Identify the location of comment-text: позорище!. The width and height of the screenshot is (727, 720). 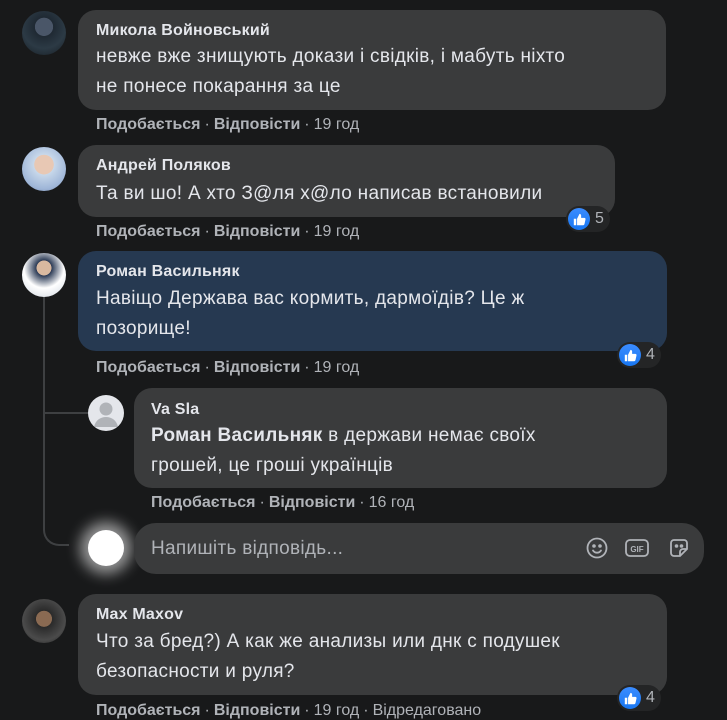
(143, 328).